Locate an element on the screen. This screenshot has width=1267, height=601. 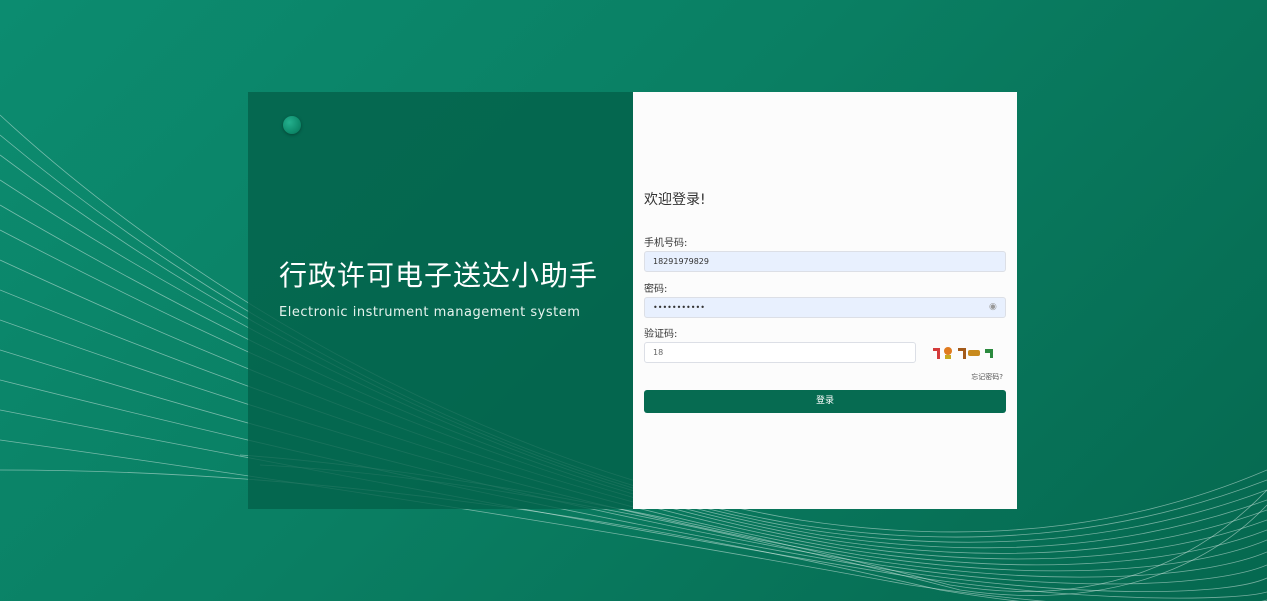
circle-dot-icon is located at coordinates (292, 125).